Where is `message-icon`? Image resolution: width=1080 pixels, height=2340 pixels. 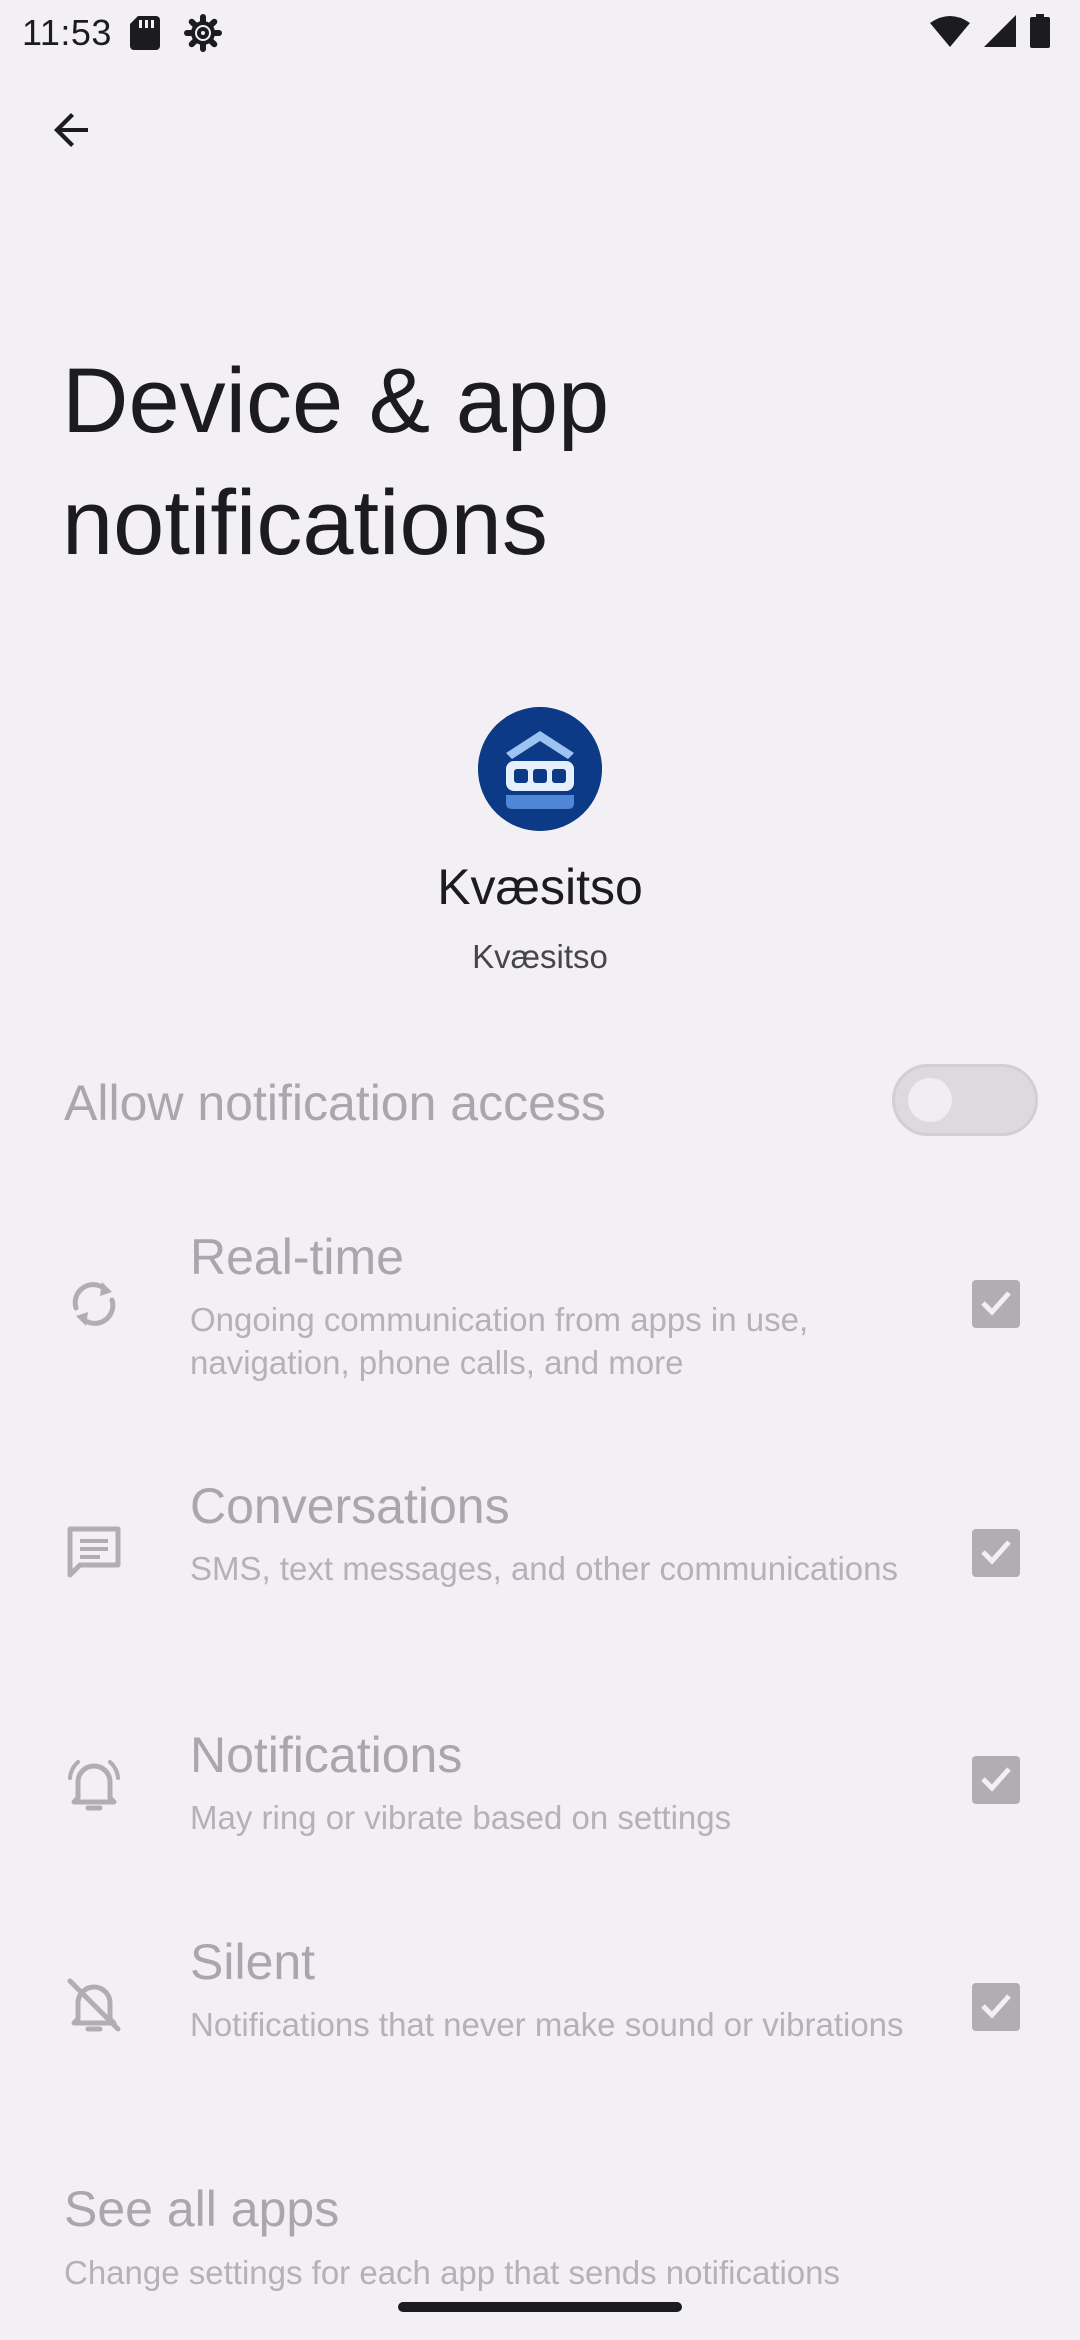
message-icon is located at coordinates (94, 1553).